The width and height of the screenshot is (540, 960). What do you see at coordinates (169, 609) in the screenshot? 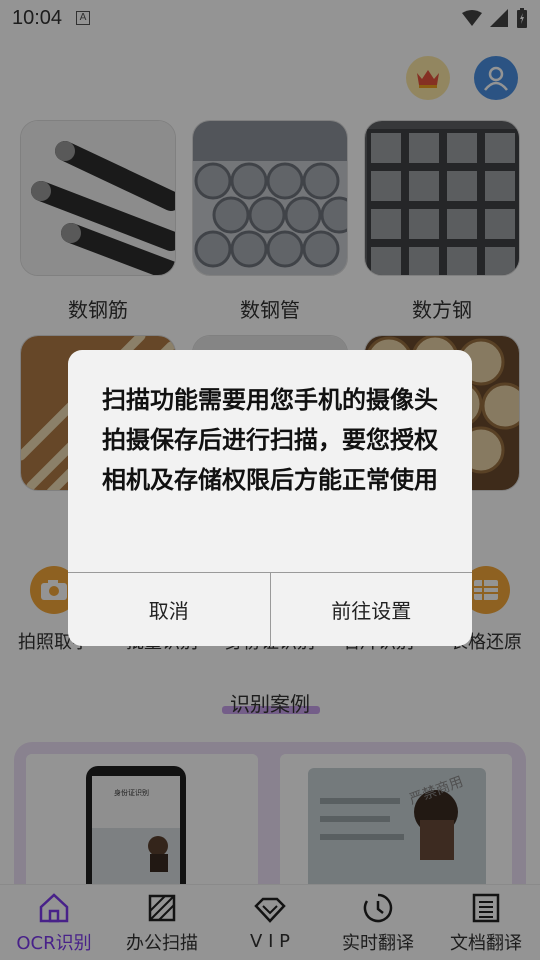
I see `cancel-button: 取消` at bounding box center [169, 609].